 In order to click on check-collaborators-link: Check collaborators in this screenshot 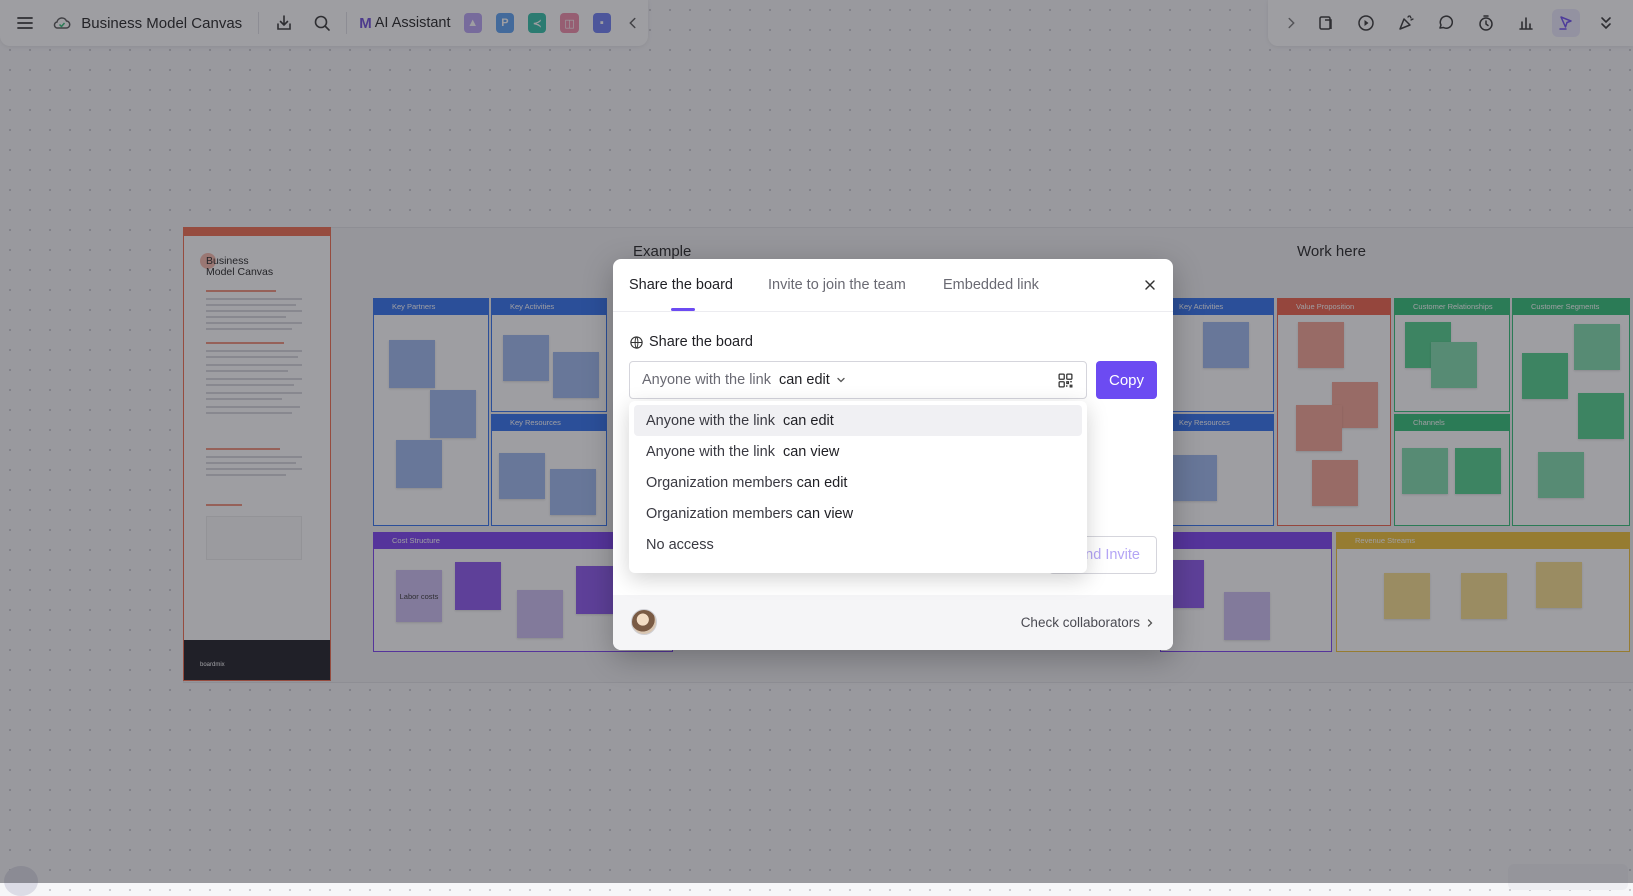, I will do `click(1088, 622)`.